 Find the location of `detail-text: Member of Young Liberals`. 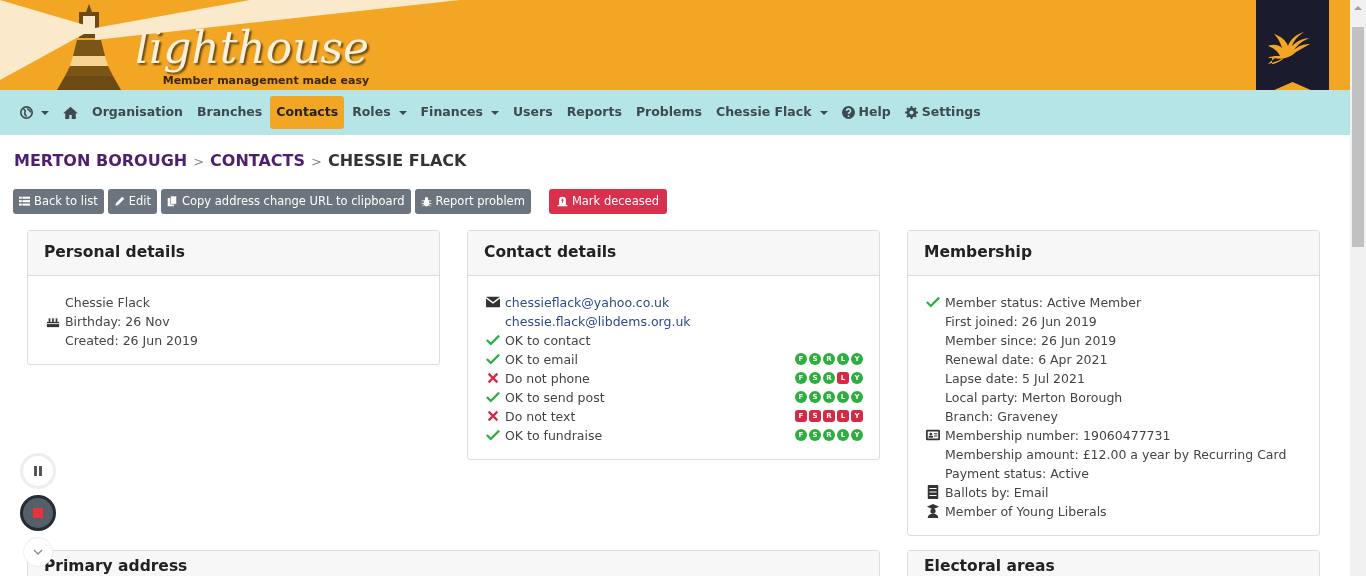

detail-text: Member of Young Liberals is located at coordinates (1026, 511).